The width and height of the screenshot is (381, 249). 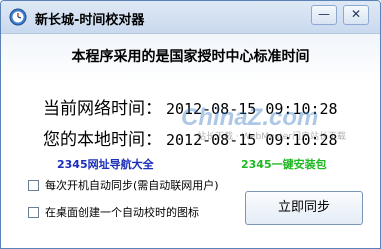 I want to click on window-title: 新长城-时间校对器, so click(x=90, y=20).